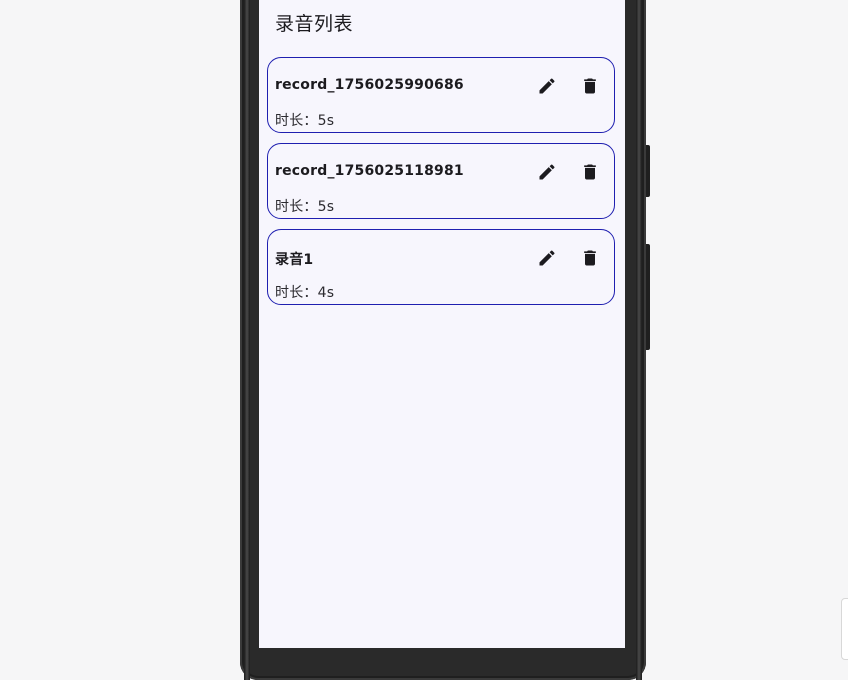  What do you see at coordinates (441, 181) in the screenshot?
I see `recording-card: record_1756025118981 时长：5s` at bounding box center [441, 181].